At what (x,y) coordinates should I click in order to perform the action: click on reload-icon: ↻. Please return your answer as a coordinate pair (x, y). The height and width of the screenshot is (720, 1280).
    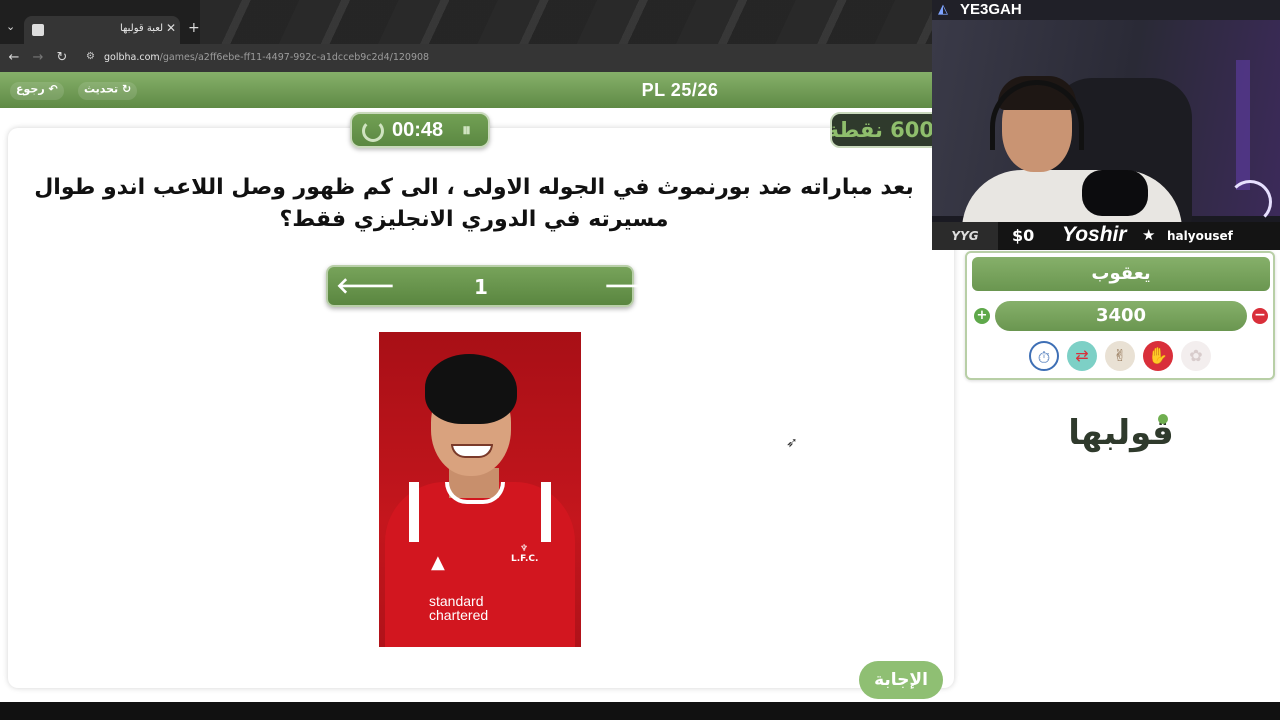
    Looking at the image, I should click on (62, 57).